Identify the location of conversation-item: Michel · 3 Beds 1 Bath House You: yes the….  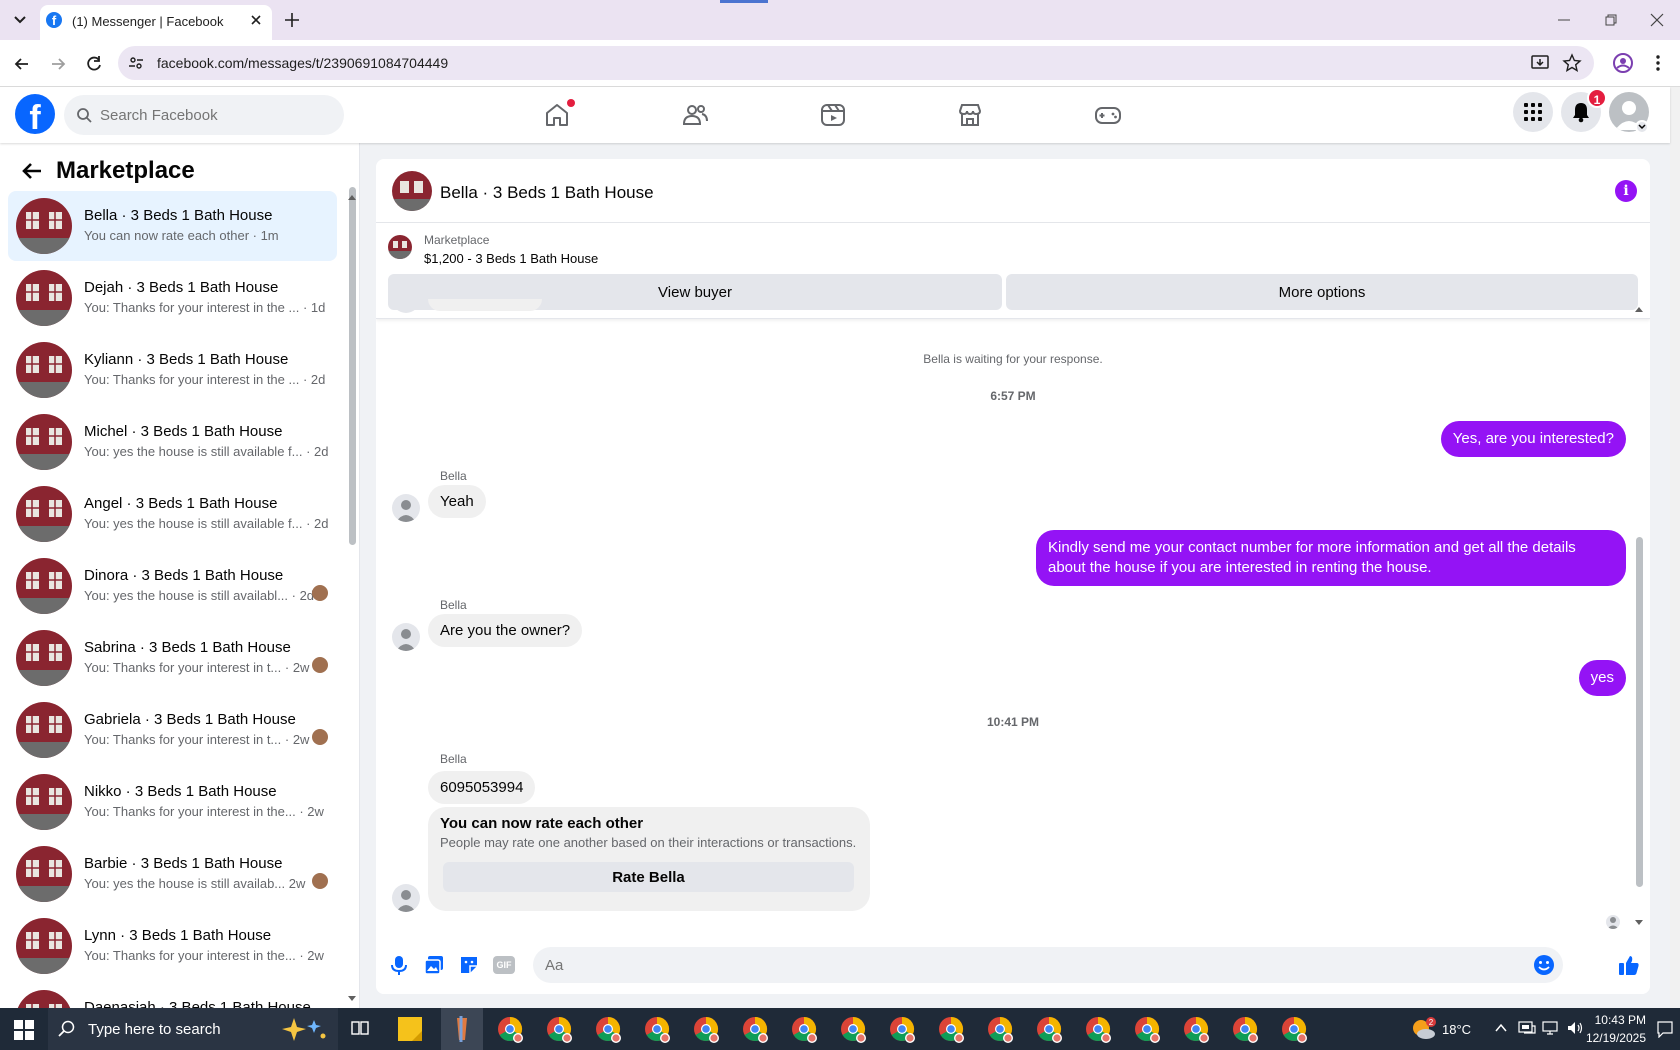
(172, 442).